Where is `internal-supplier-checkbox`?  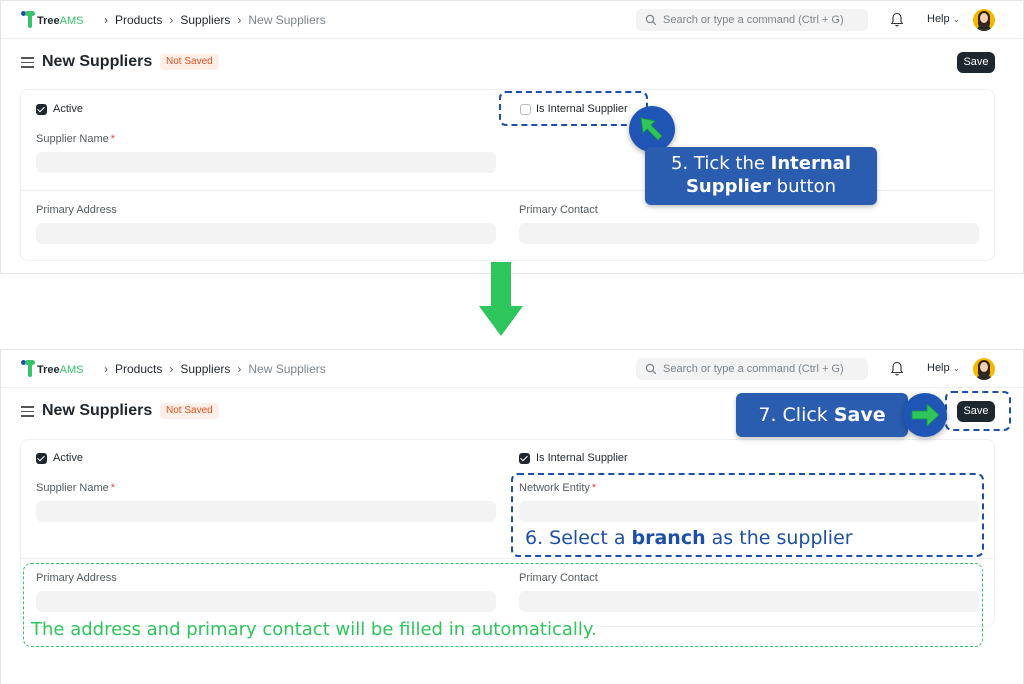 internal-supplier-checkbox is located at coordinates (524, 458).